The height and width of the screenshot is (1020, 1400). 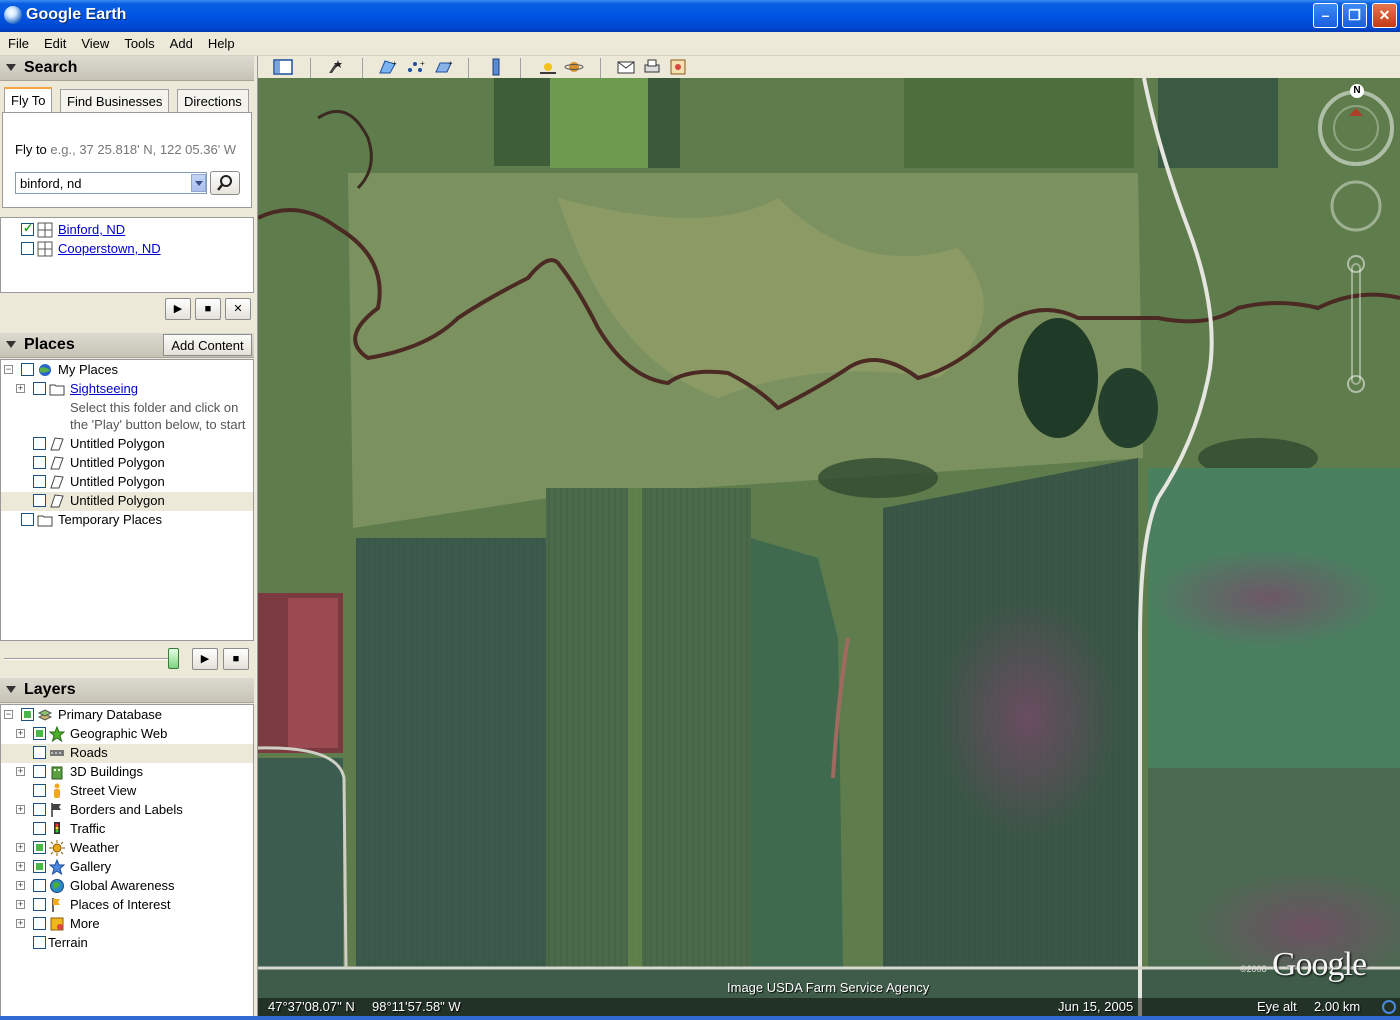 I want to click on stop-button: ■, so click(x=208, y=309).